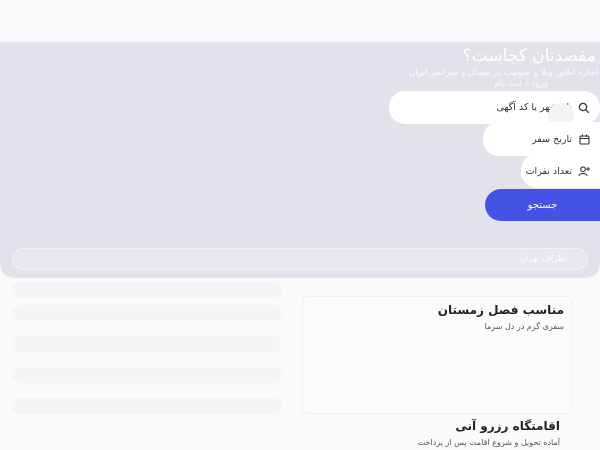 The height and width of the screenshot is (450, 600). Describe the element at coordinates (488, 442) in the screenshot. I see `section-subtitle-instant: آماده تحویل و شروع اقامت پس از پرداخت` at that location.